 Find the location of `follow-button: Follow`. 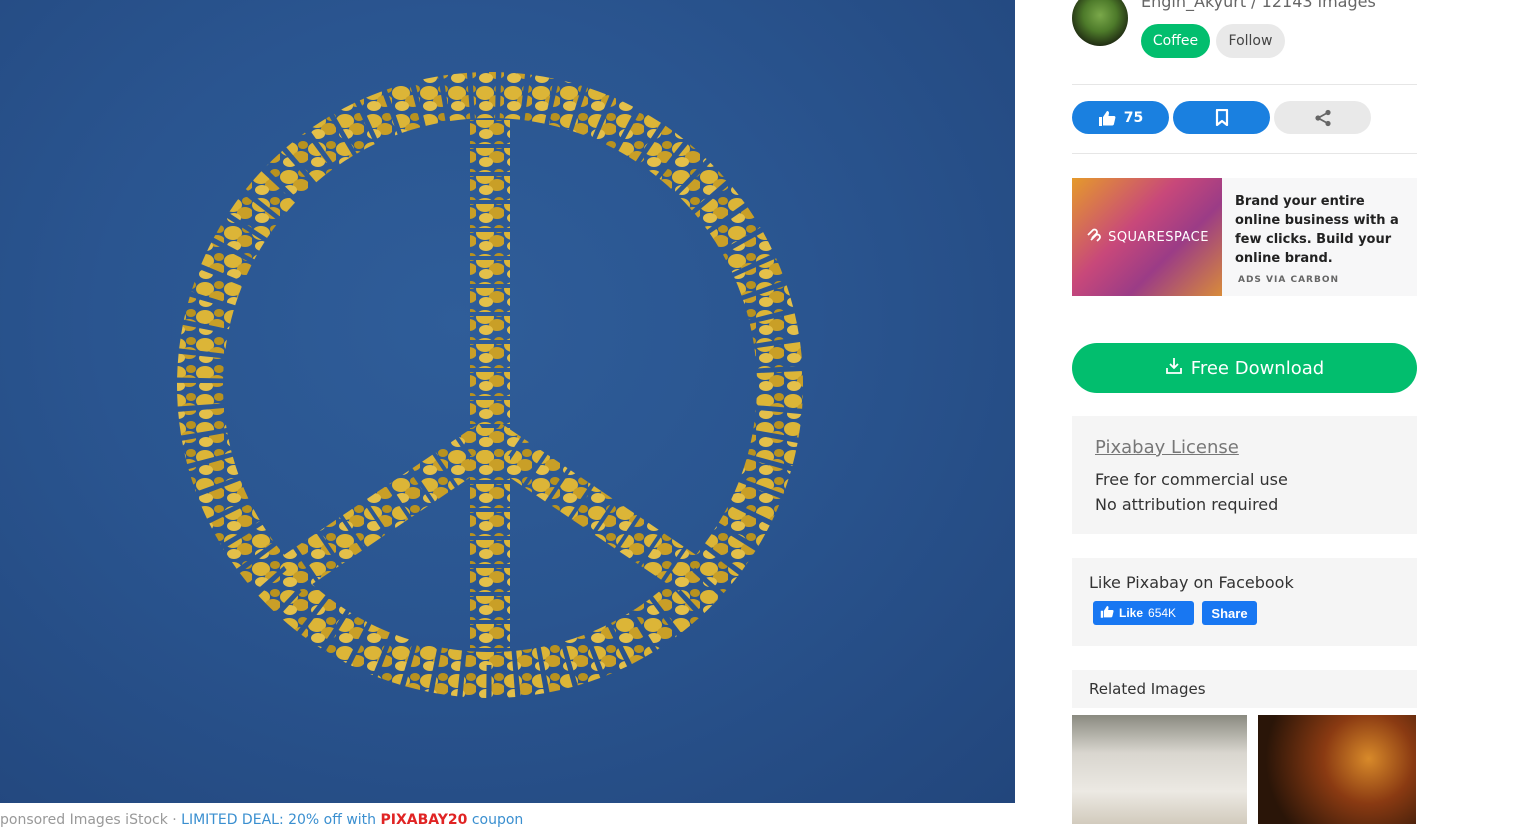

follow-button: Follow is located at coordinates (1250, 41).